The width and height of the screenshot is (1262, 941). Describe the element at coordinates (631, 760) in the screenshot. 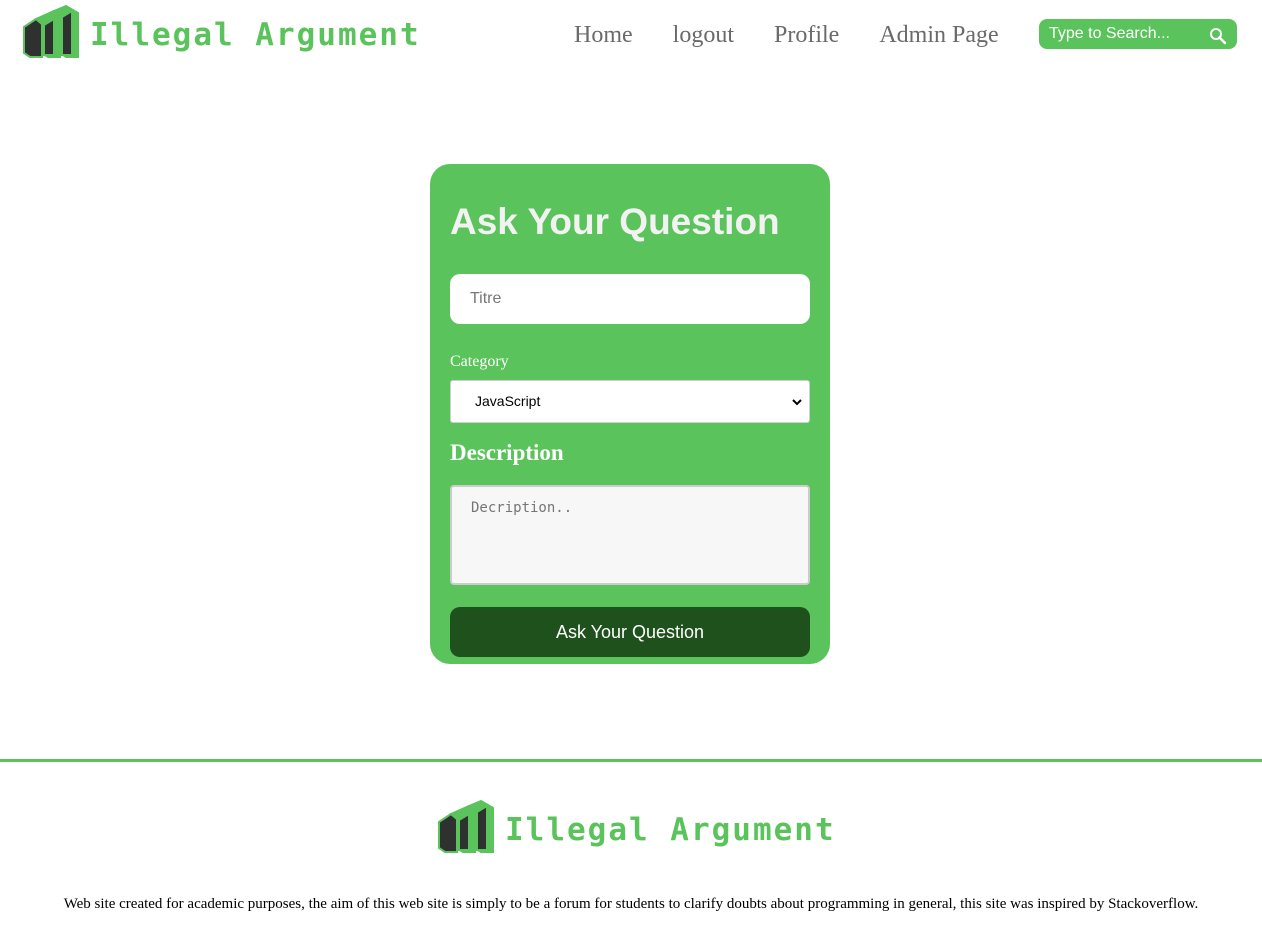

I see `footer-divider` at that location.